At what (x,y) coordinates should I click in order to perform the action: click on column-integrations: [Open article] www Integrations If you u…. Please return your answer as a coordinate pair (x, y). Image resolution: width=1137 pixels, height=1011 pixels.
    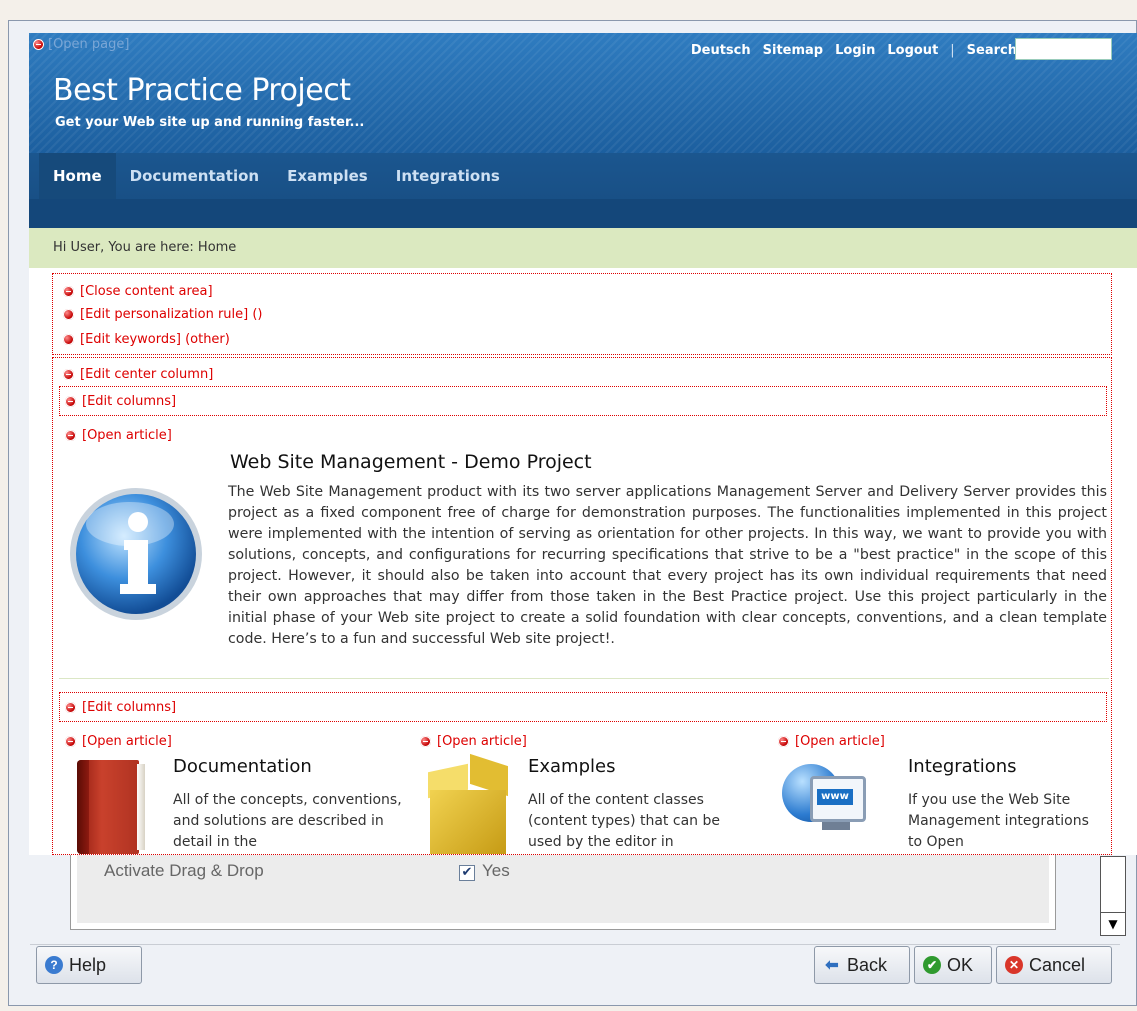
    Looking at the image, I should click on (944, 794).